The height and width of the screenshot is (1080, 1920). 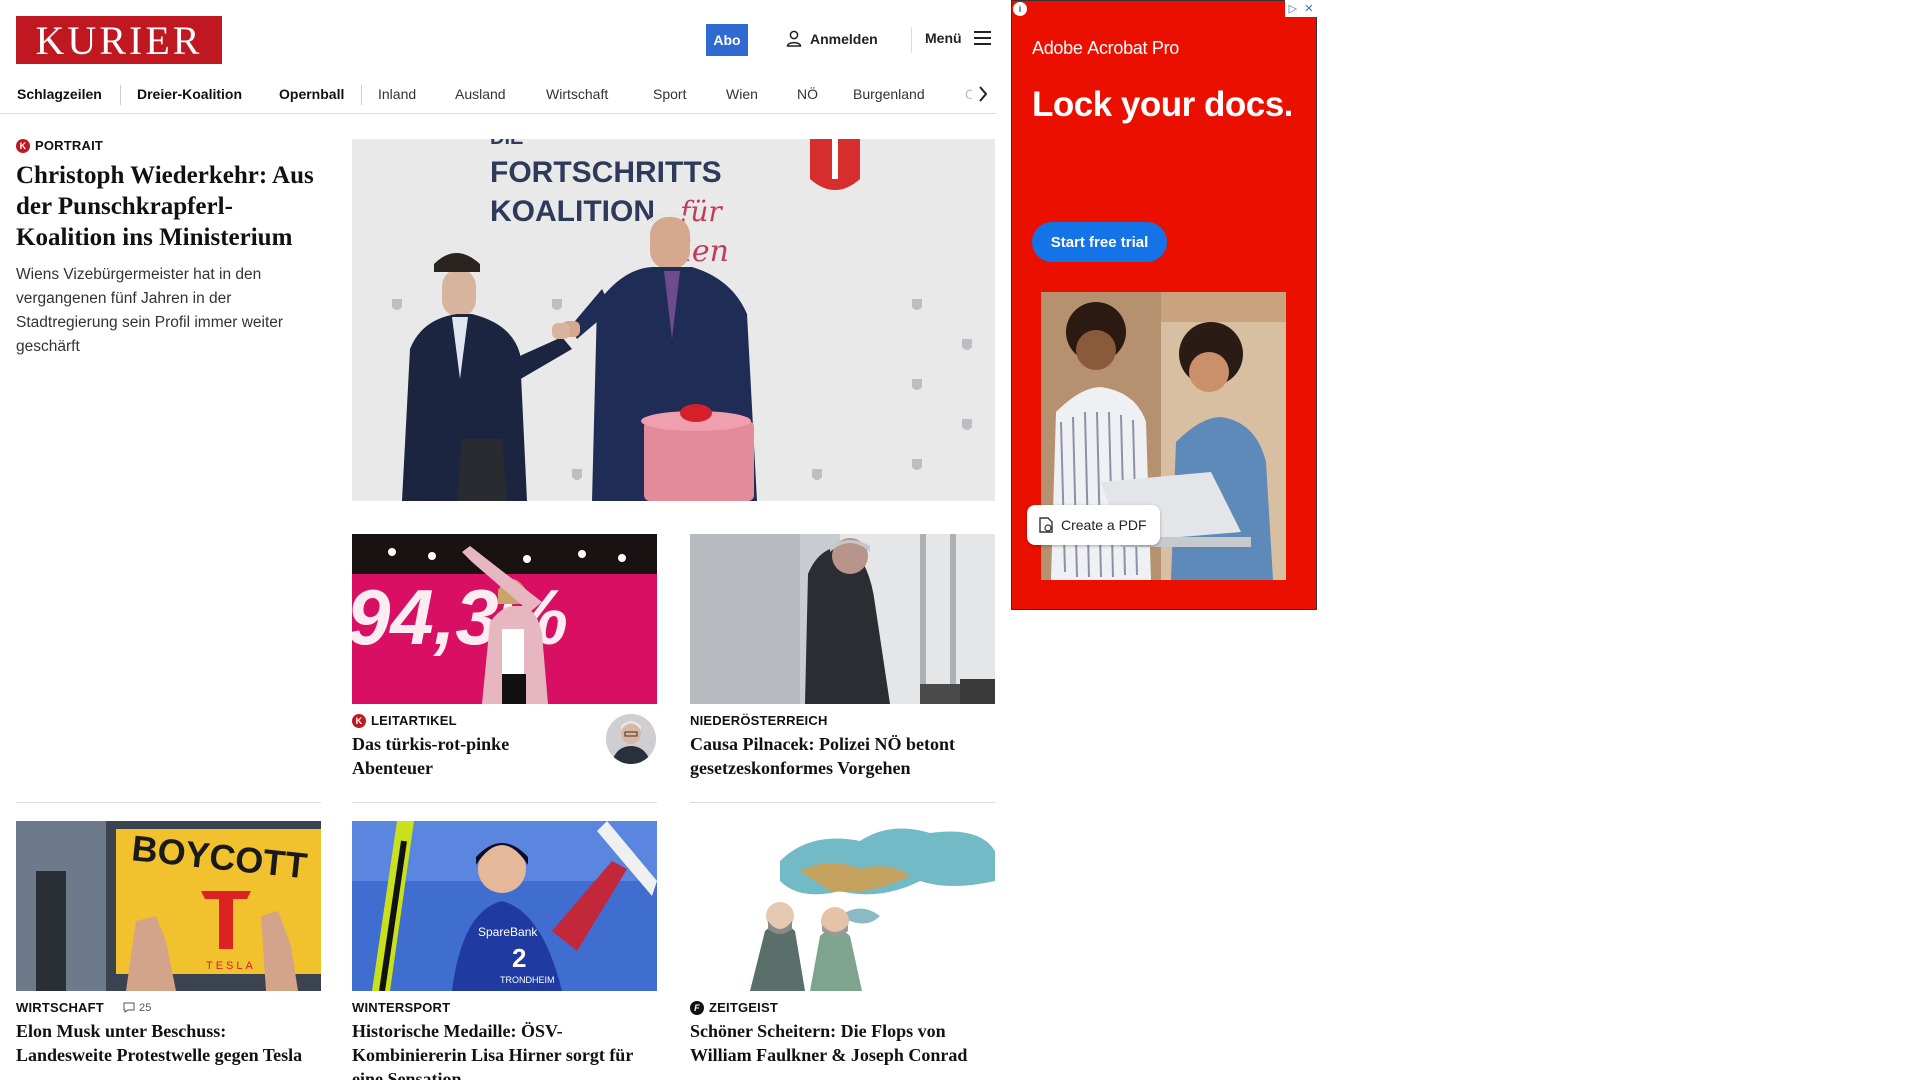 What do you see at coordinates (168, 1007) in the screenshot?
I see `article-kicker: WIRTSCHAFT 25` at bounding box center [168, 1007].